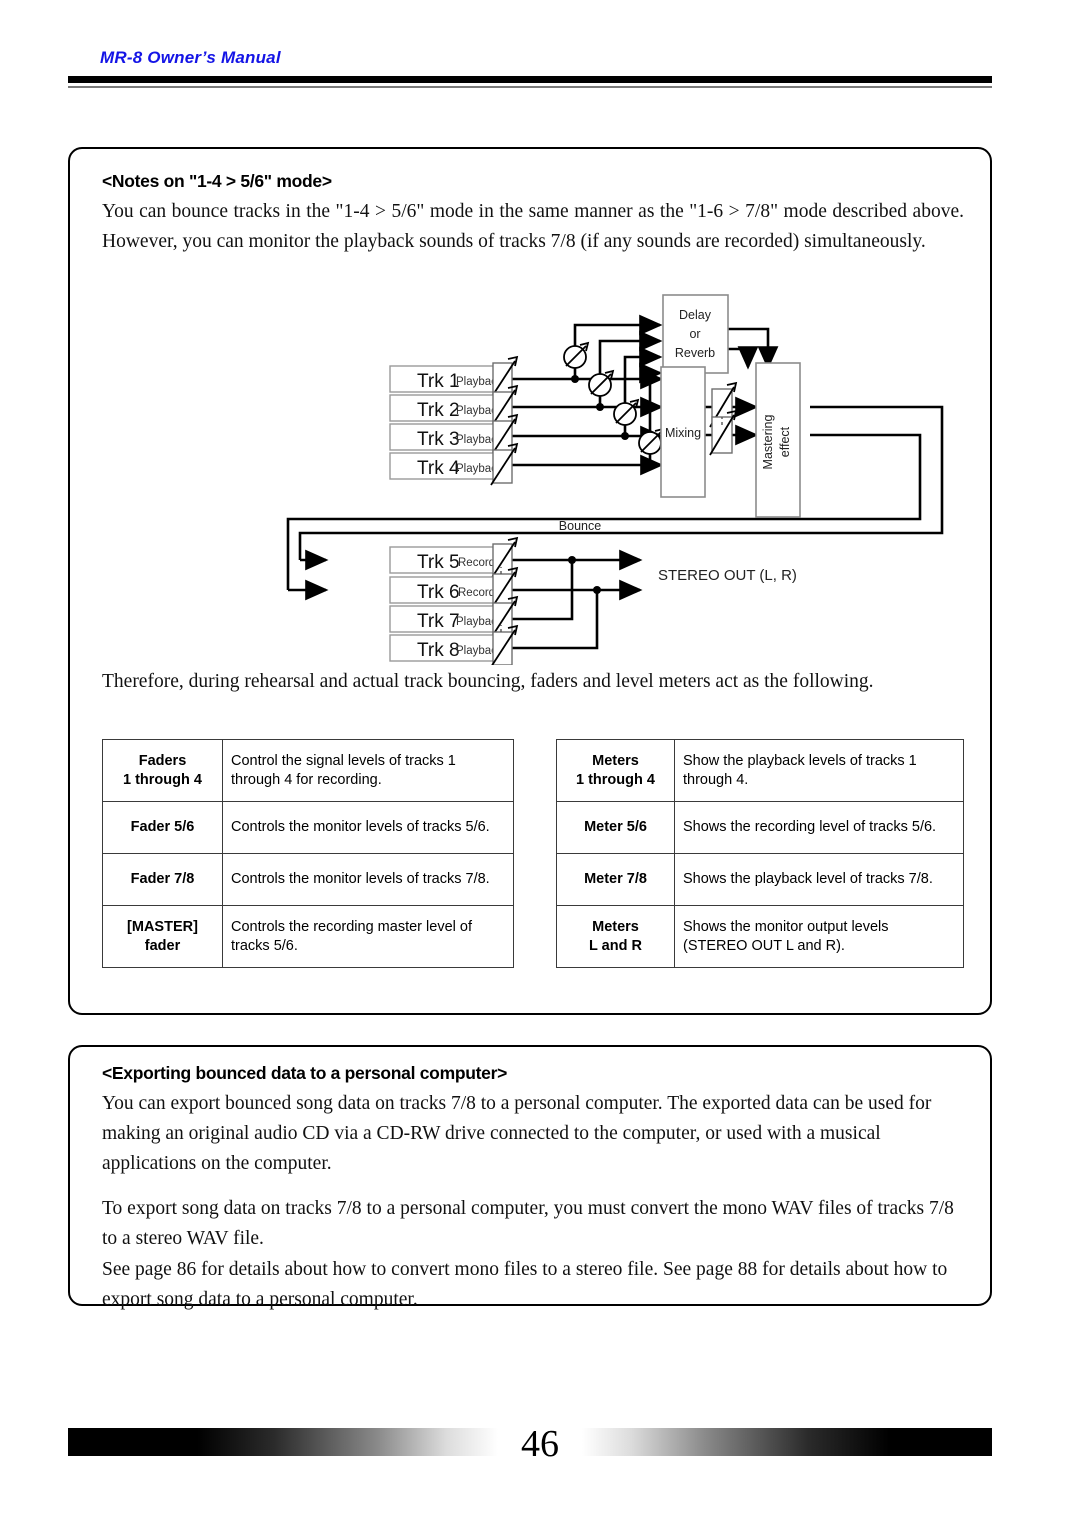 This screenshot has width=1080, height=1526. Describe the element at coordinates (162, 827) in the screenshot. I see `faders-row-key: Fader 5/6` at that location.